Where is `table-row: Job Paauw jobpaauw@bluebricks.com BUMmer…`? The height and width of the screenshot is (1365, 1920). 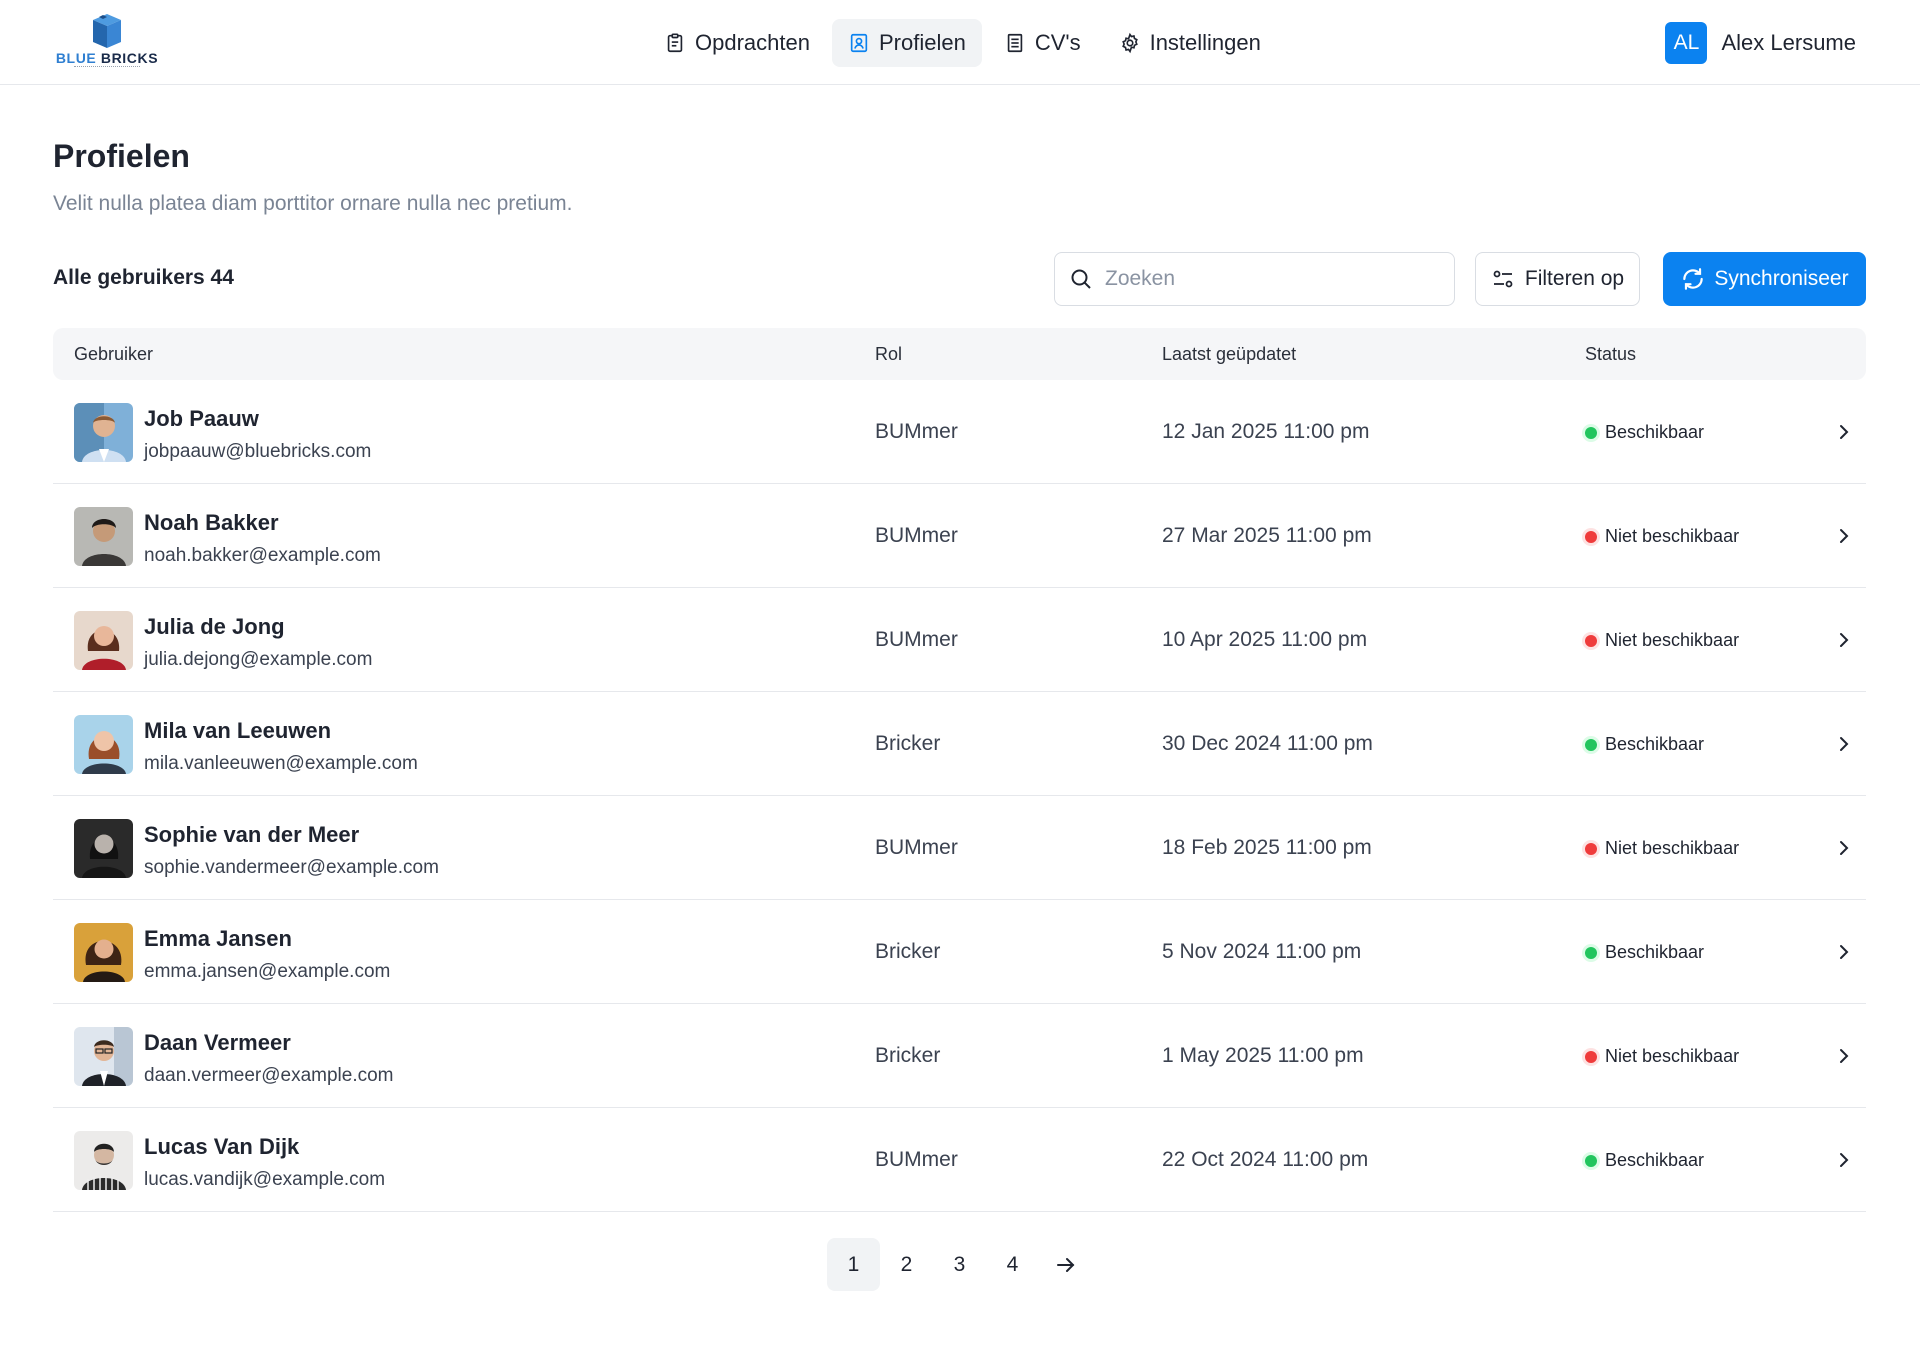 table-row: Job Paauw jobpaauw@bluebricks.com BUMmer… is located at coordinates (959, 432).